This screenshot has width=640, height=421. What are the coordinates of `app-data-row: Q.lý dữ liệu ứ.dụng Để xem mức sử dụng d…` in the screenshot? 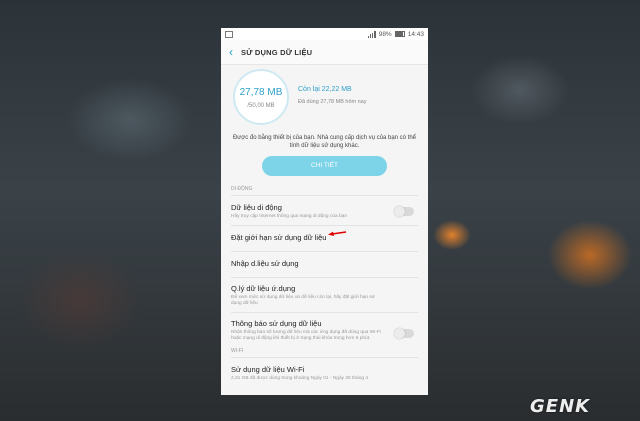 It's located at (324, 295).